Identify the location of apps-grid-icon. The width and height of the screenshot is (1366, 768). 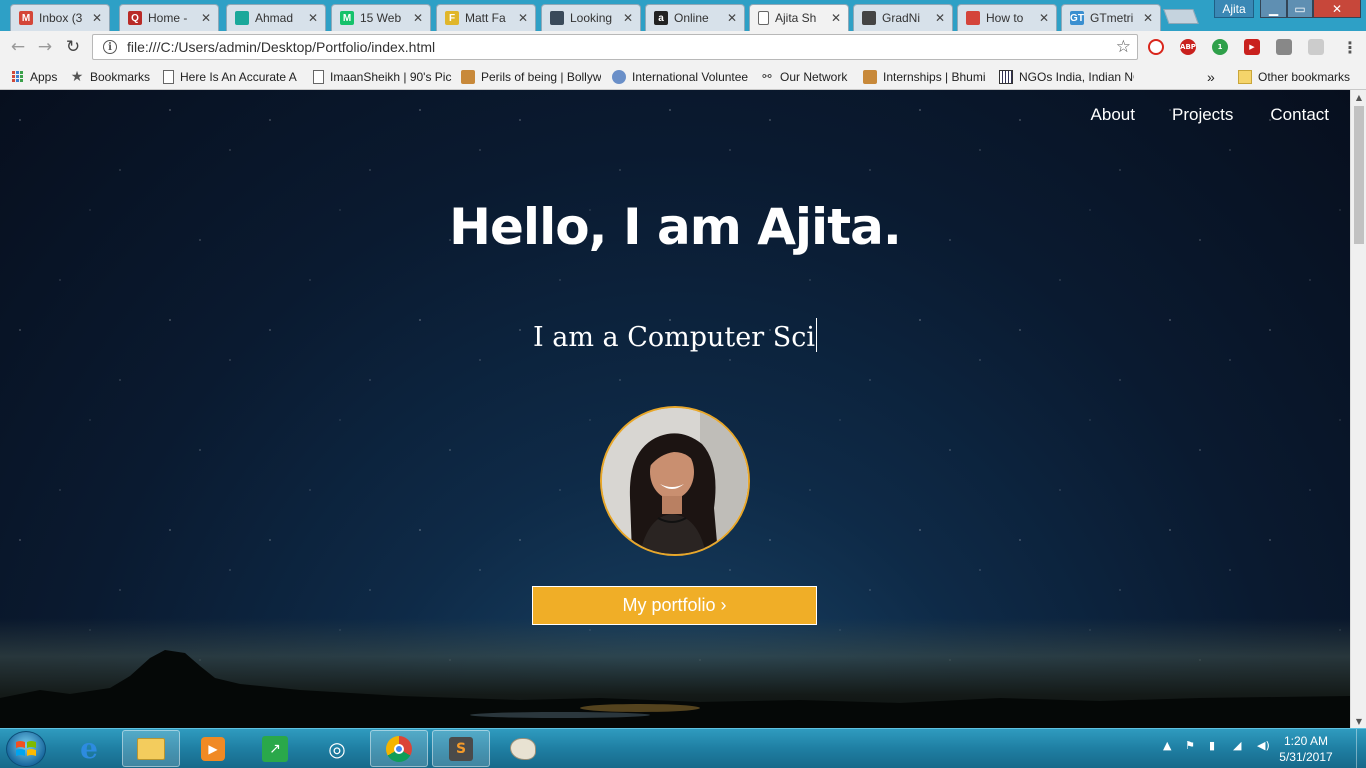
(17, 77).